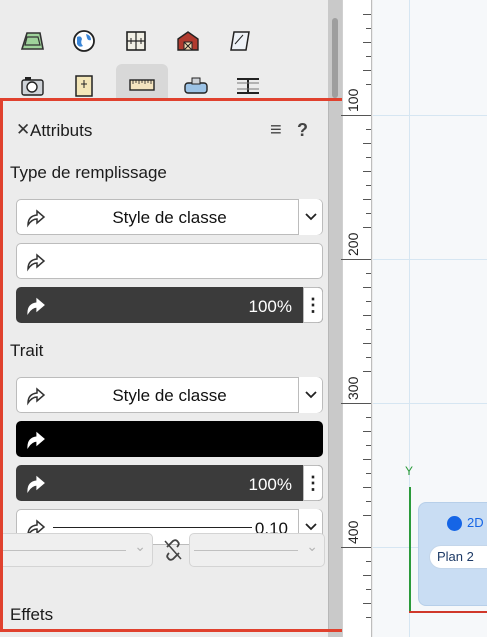 This screenshot has height=637, width=487. I want to click on fill-style-label: Style de classe, so click(169, 217).